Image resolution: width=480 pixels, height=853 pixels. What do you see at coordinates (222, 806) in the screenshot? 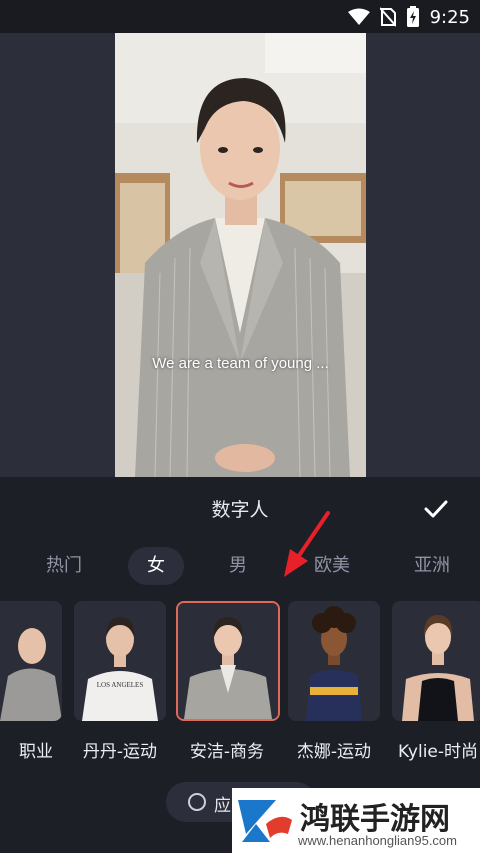
I see `apply-label: 应` at bounding box center [222, 806].